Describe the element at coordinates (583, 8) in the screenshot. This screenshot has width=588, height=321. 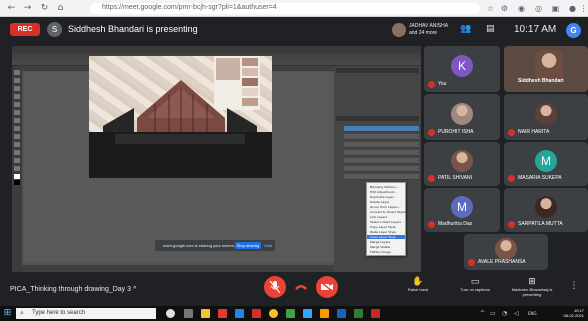
I see `menu-icon: ⋮` at that location.